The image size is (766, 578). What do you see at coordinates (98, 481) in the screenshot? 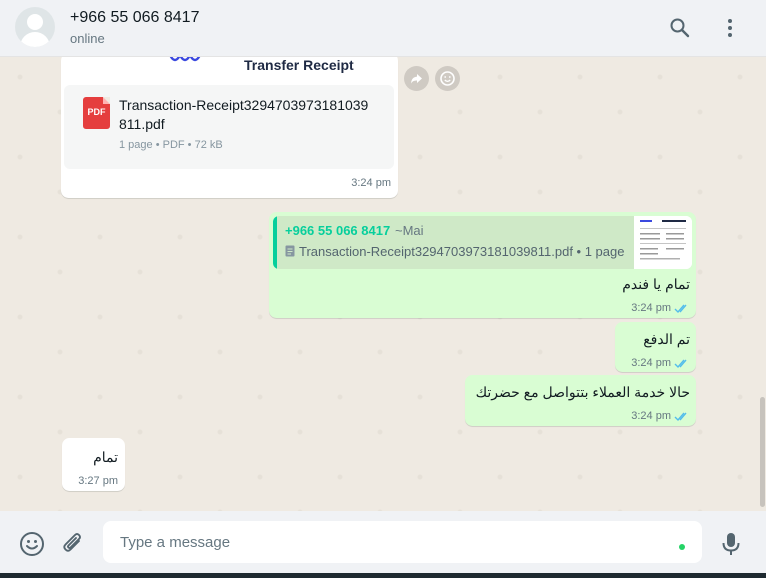
I see `message-time: 3:27 pm` at bounding box center [98, 481].